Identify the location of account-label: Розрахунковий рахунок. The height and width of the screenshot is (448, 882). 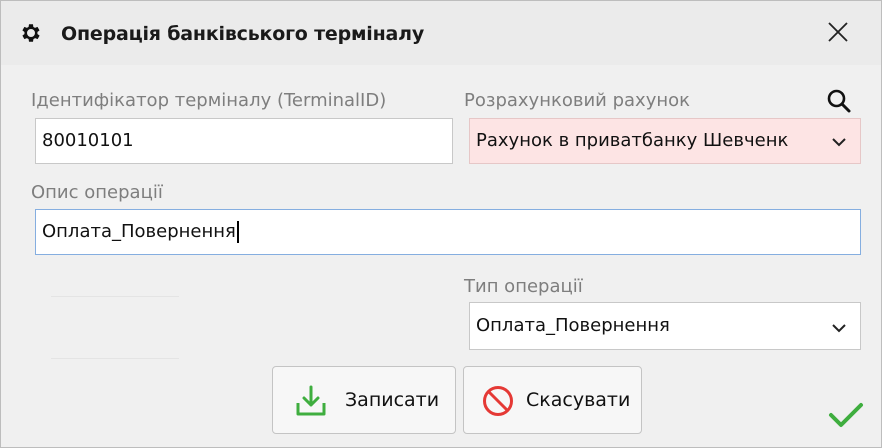
(577, 100).